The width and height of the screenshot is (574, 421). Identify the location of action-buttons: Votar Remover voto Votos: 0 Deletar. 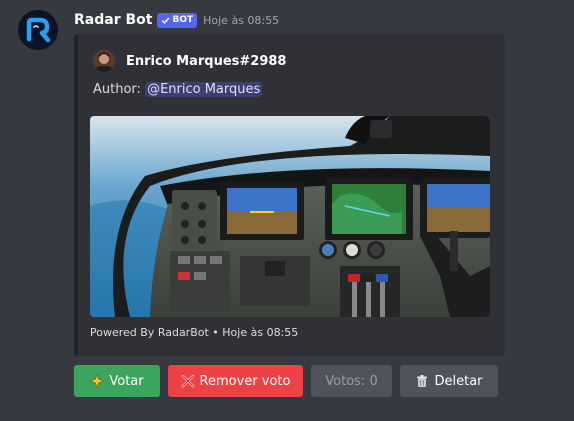
(286, 381).